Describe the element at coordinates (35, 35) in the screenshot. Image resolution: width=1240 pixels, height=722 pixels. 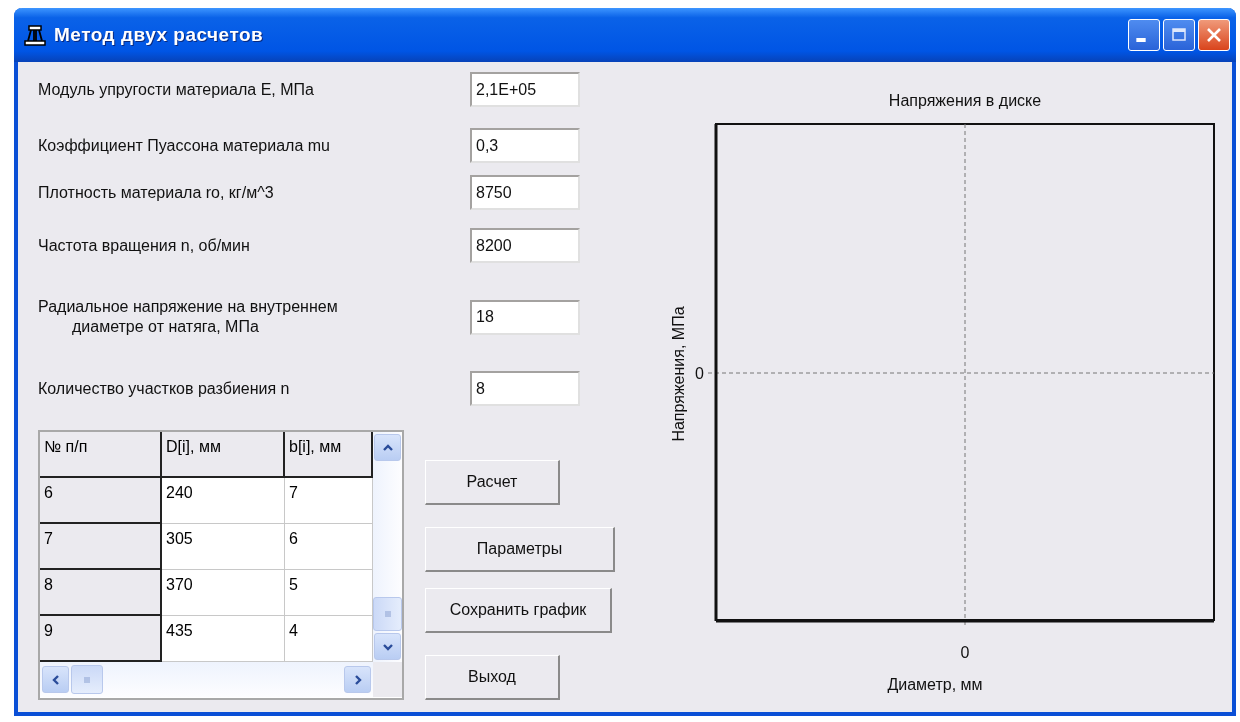
I see `app-icon` at that location.